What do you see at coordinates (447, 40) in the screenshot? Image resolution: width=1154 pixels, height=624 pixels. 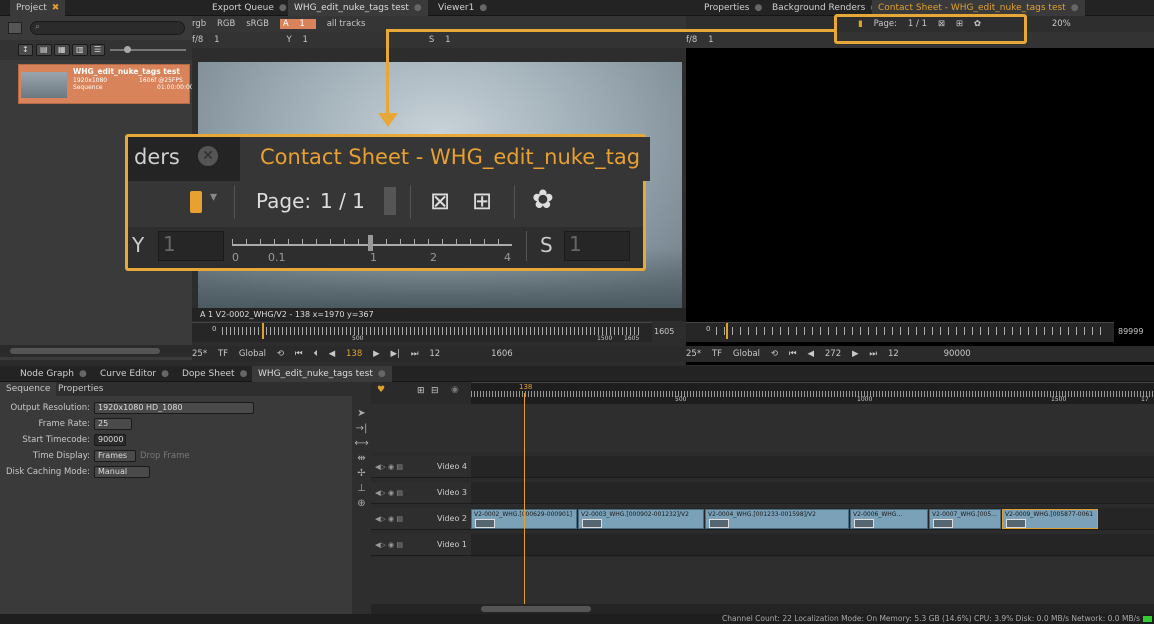 I see `saturation-value: 1` at bounding box center [447, 40].